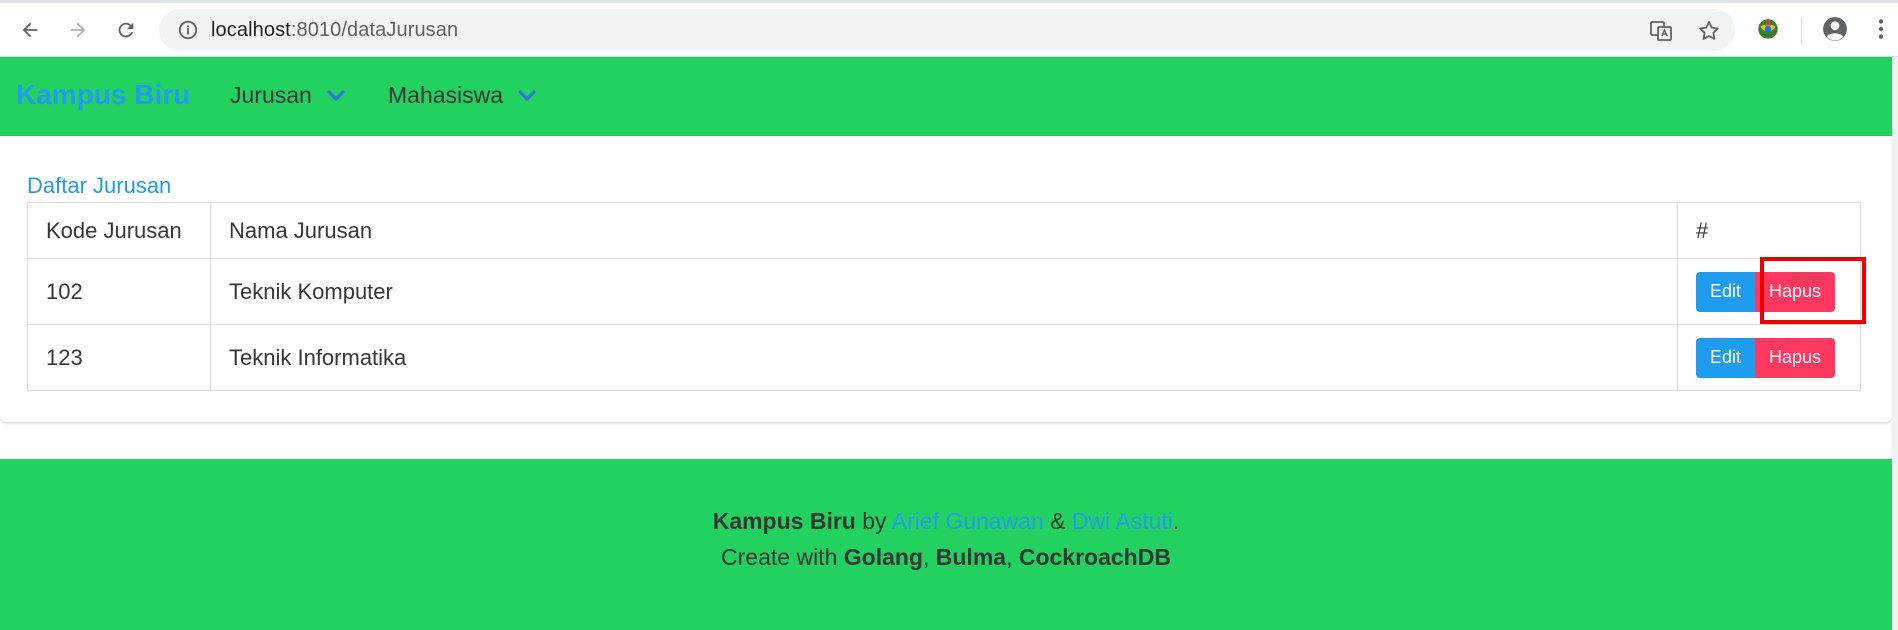 This screenshot has width=1898, height=630. I want to click on nav-item-mahasiswa: Mahasiswa, so click(462, 95).